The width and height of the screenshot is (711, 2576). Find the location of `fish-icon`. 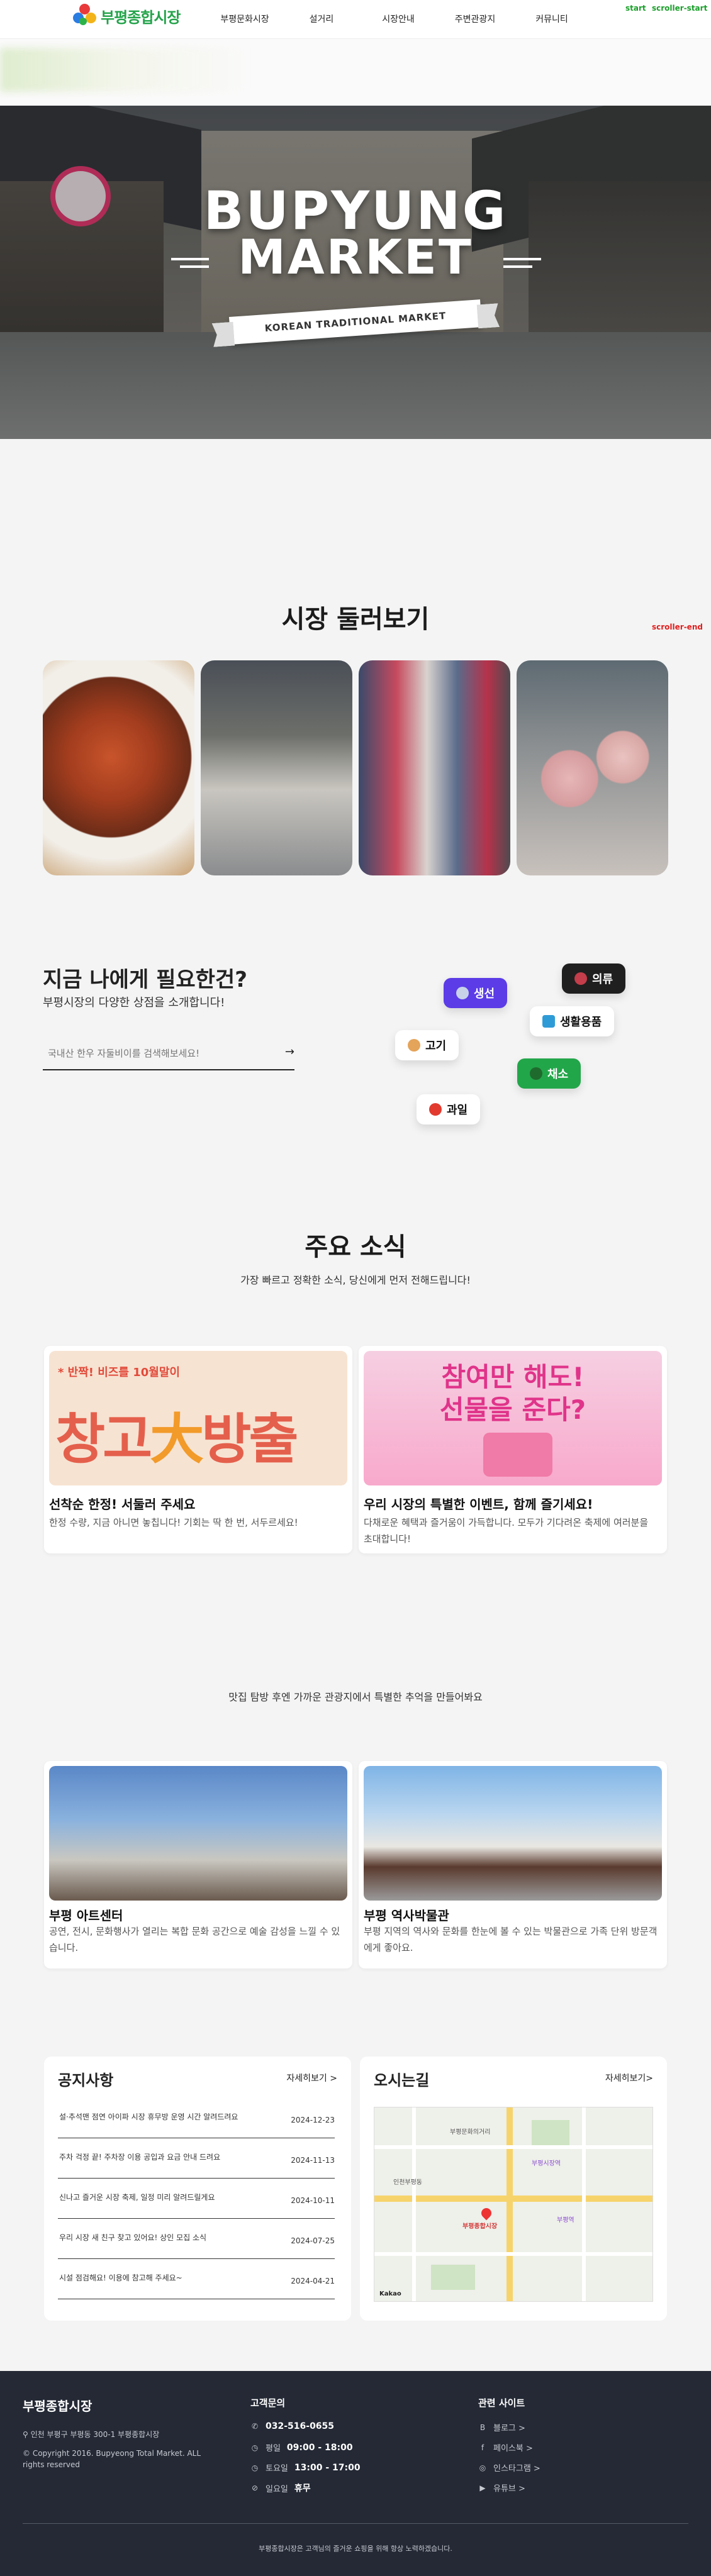

fish-icon is located at coordinates (462, 993).